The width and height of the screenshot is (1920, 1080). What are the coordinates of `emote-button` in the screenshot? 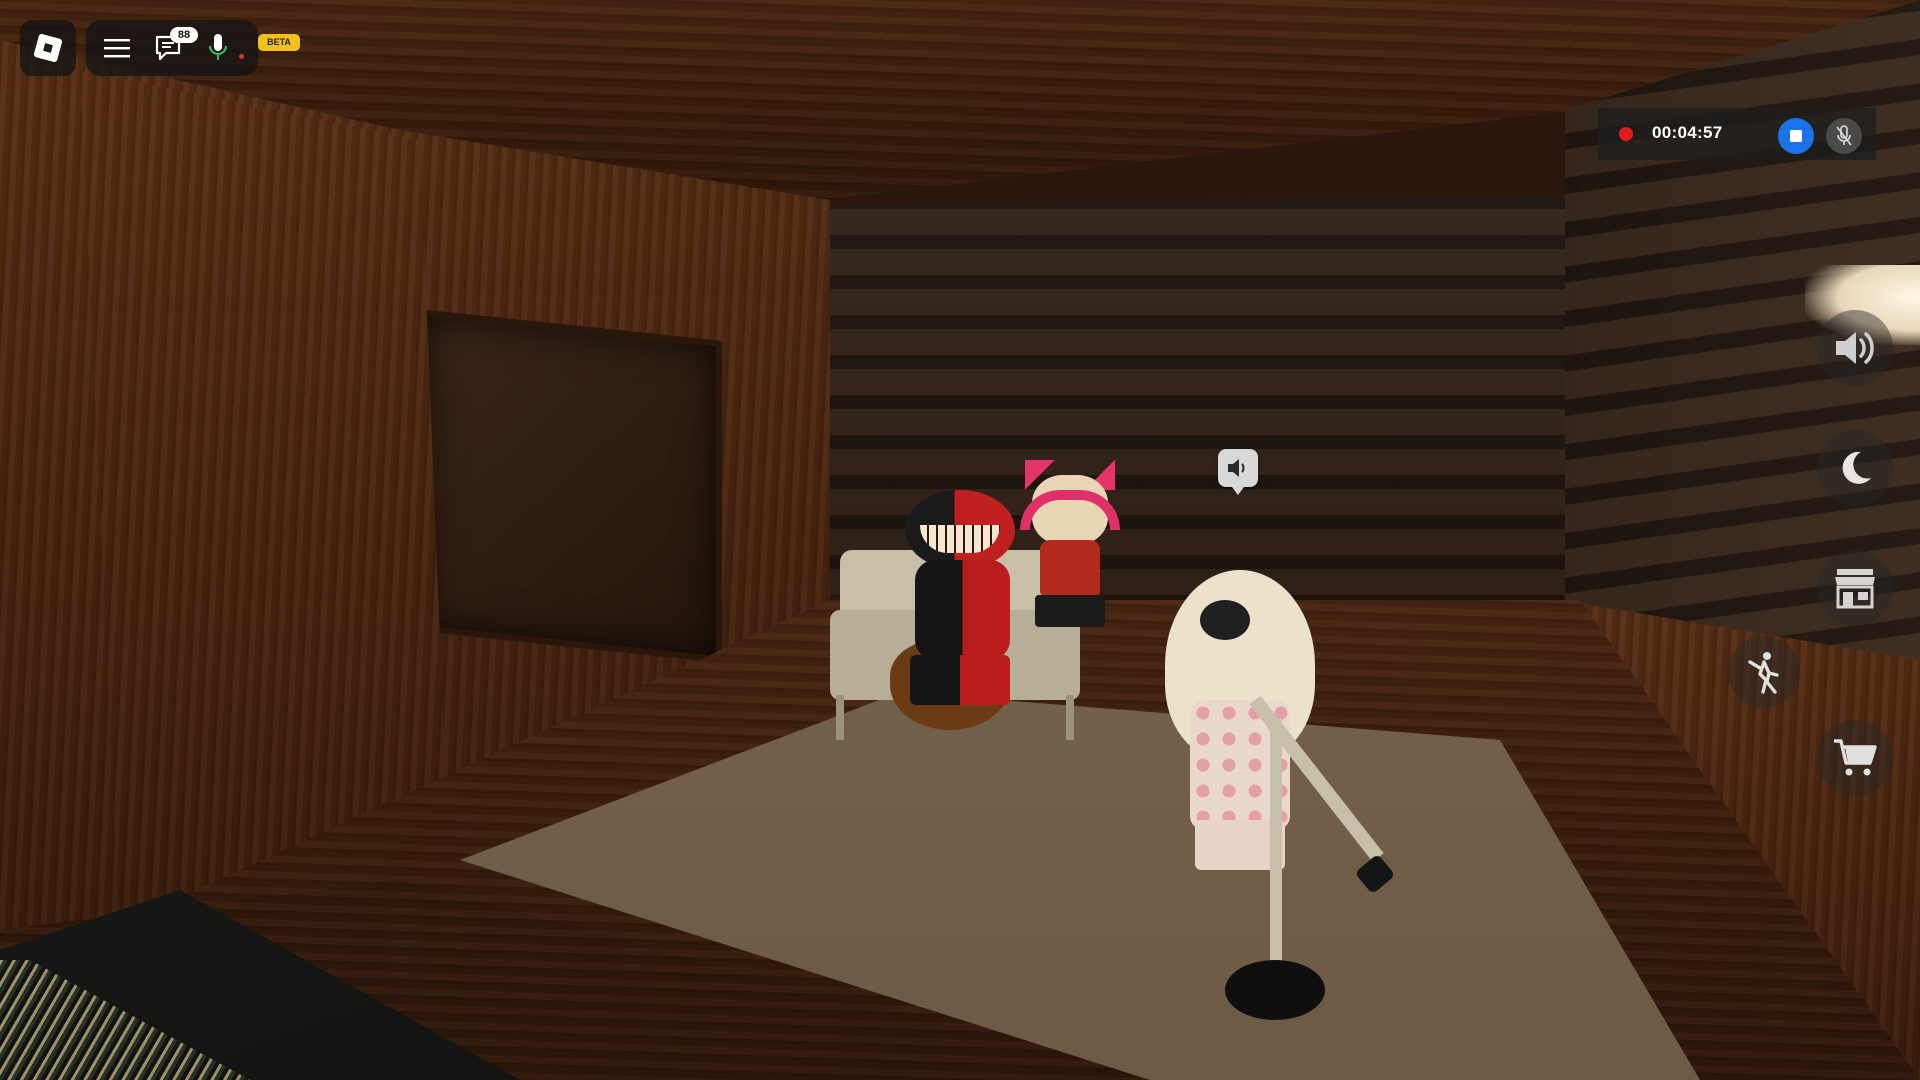 It's located at (1764, 672).